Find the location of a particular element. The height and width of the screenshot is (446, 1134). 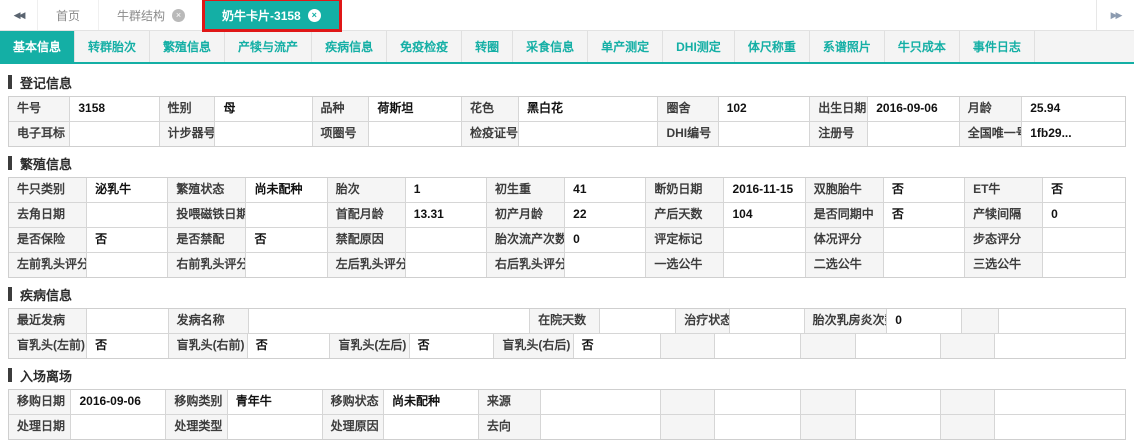

subtab: 转群胎次 is located at coordinates (113, 46).